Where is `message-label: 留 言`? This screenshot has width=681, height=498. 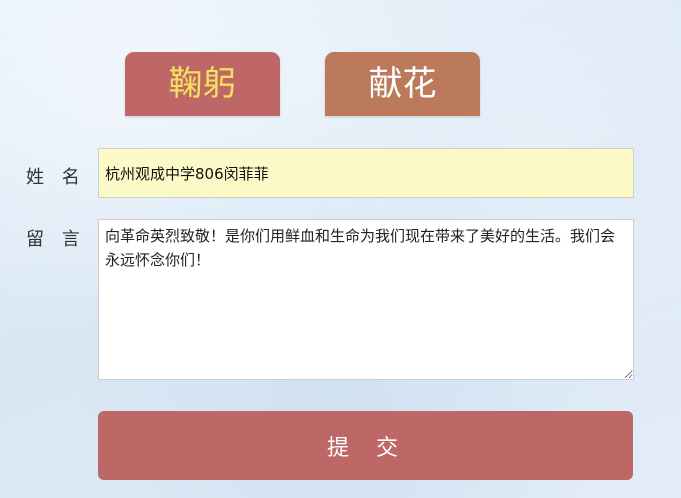 message-label: 留 言 is located at coordinates (56, 239).